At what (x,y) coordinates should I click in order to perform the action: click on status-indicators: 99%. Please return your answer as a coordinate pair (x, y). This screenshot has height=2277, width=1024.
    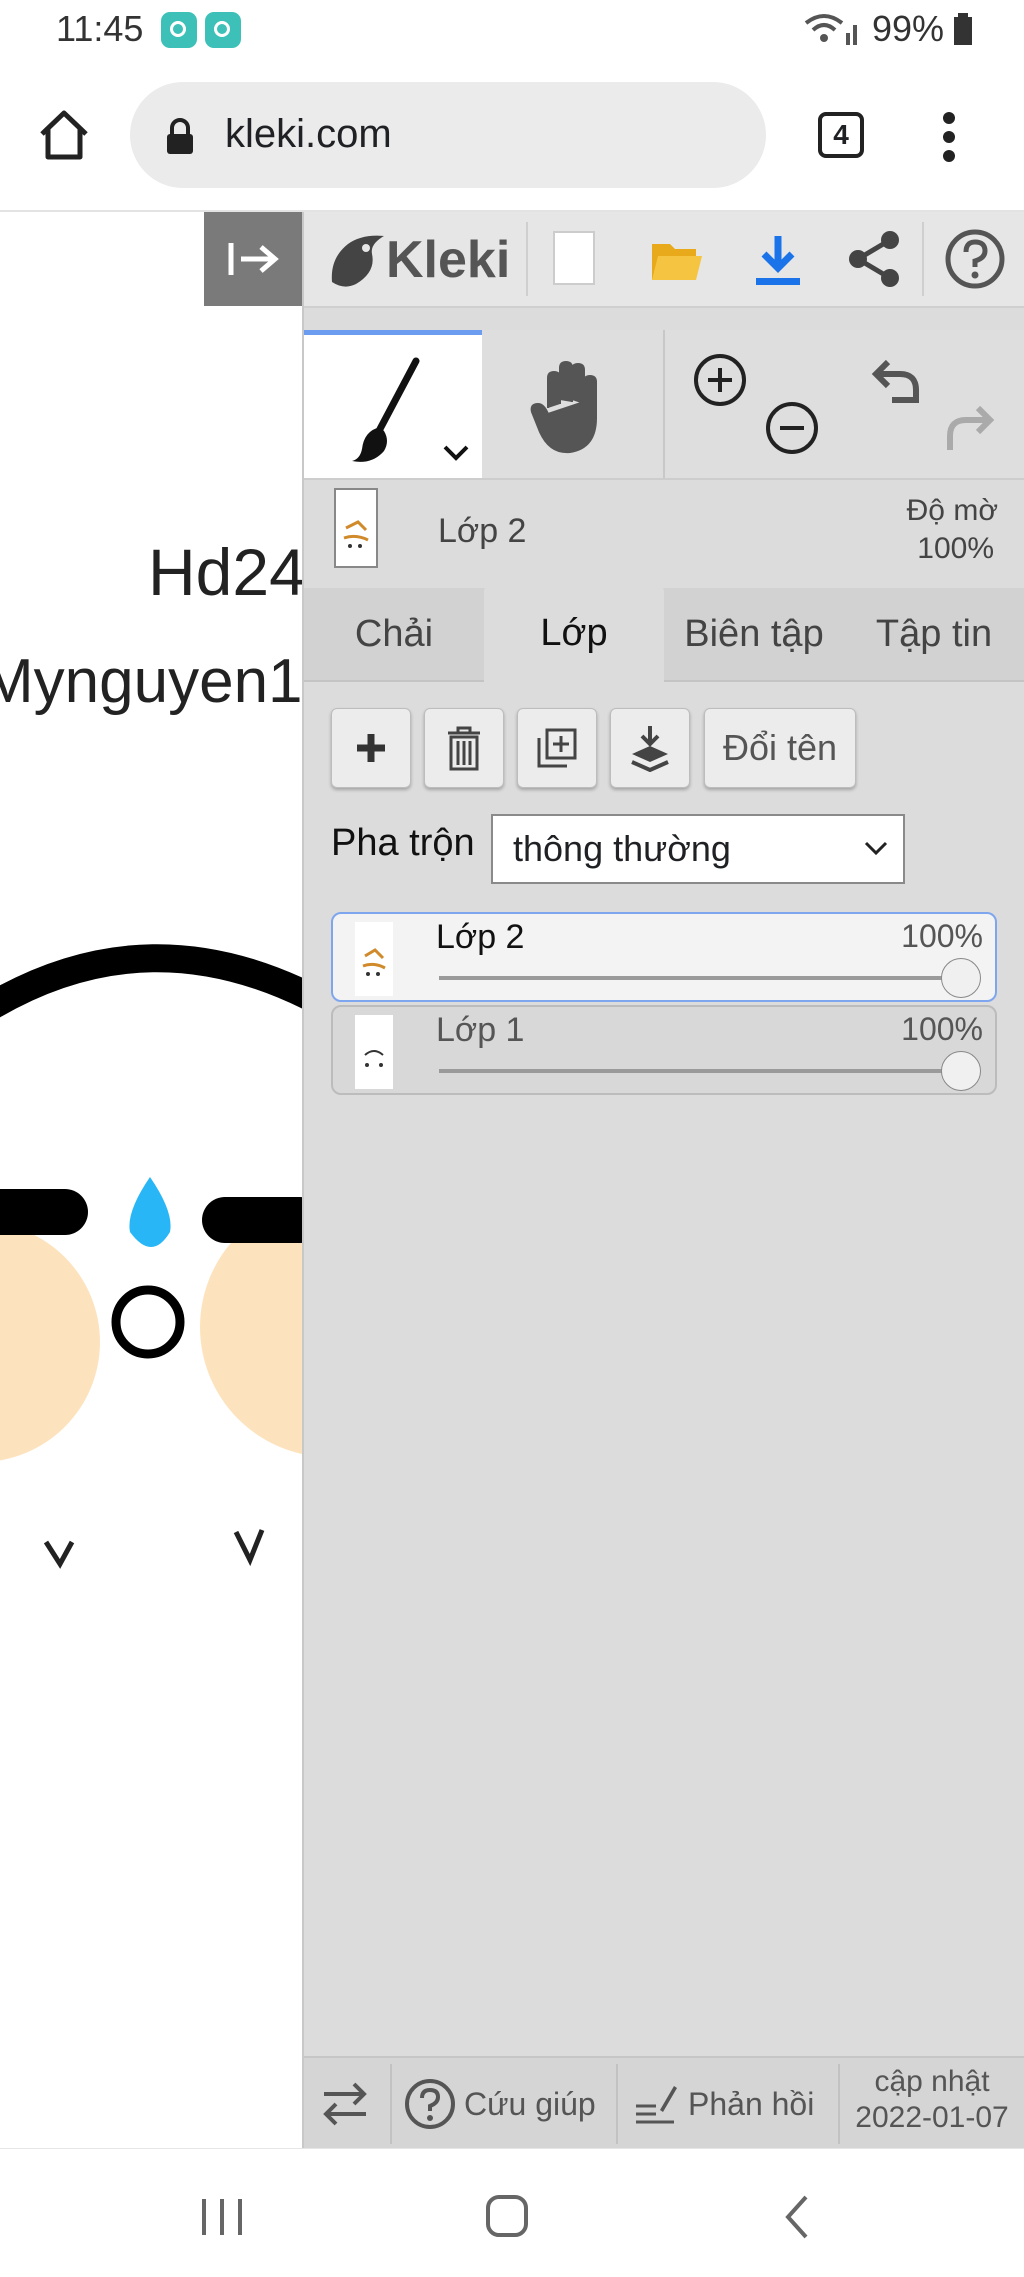
    Looking at the image, I should click on (888, 29).